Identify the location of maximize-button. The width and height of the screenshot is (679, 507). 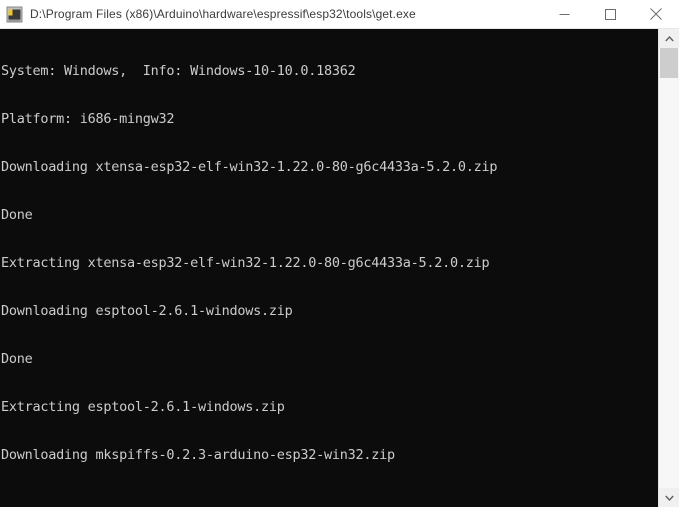
(610, 14).